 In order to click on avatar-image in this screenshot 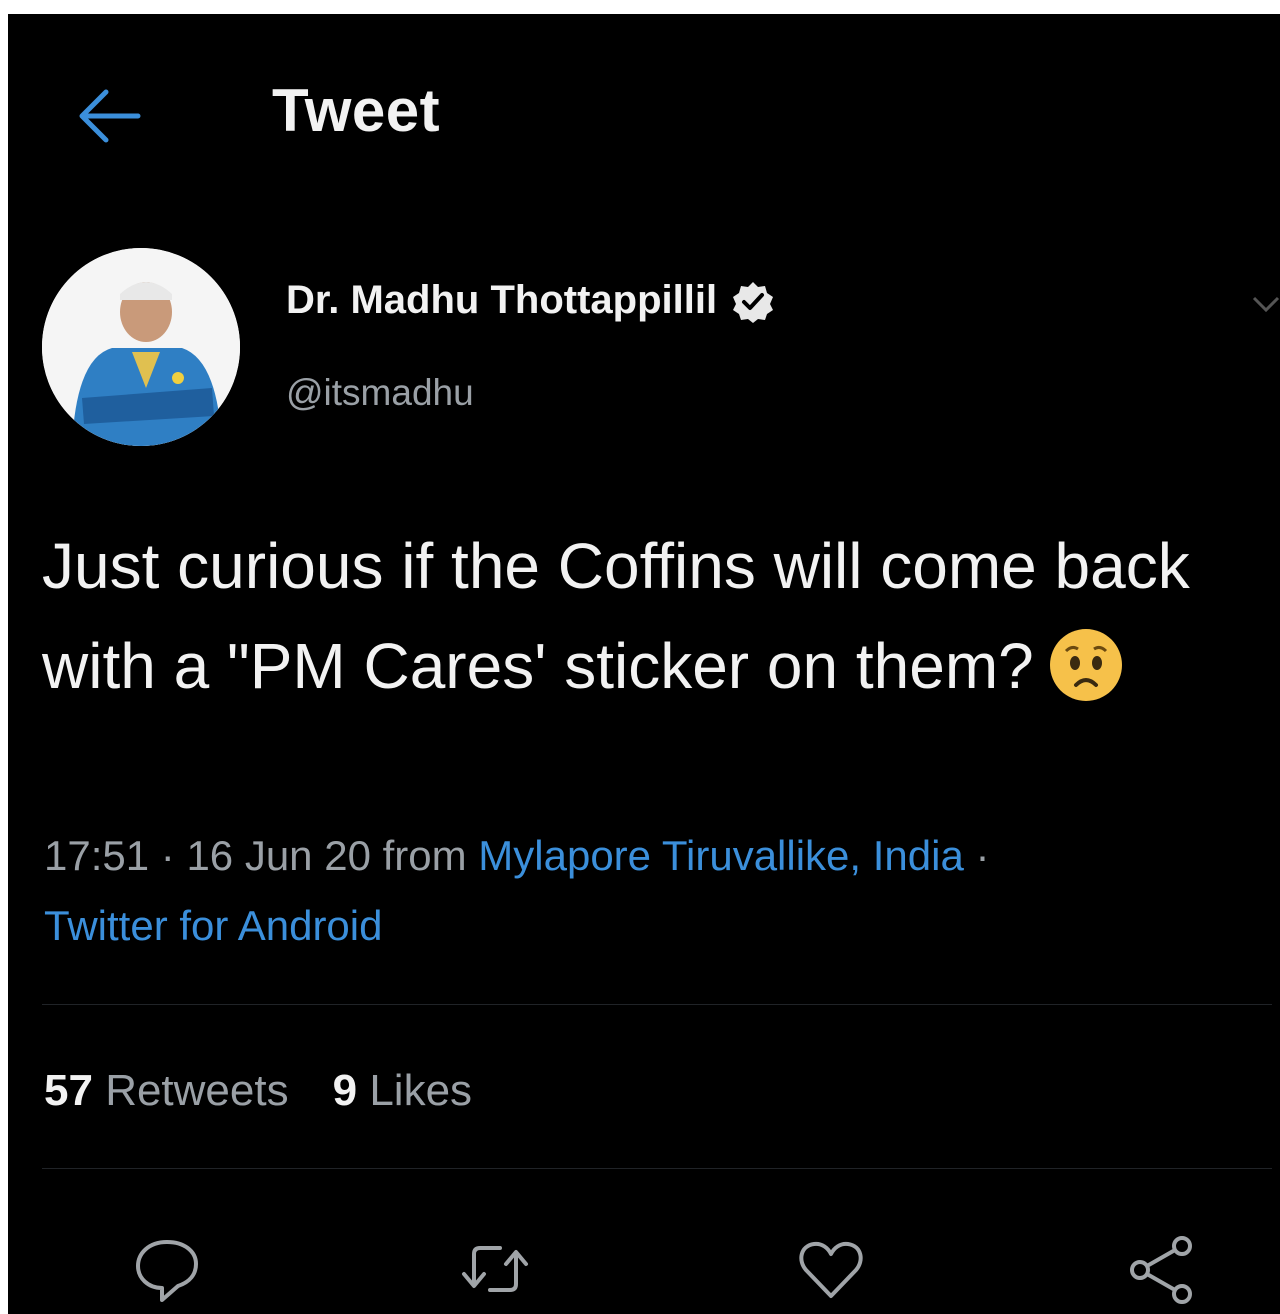, I will do `click(141, 347)`.